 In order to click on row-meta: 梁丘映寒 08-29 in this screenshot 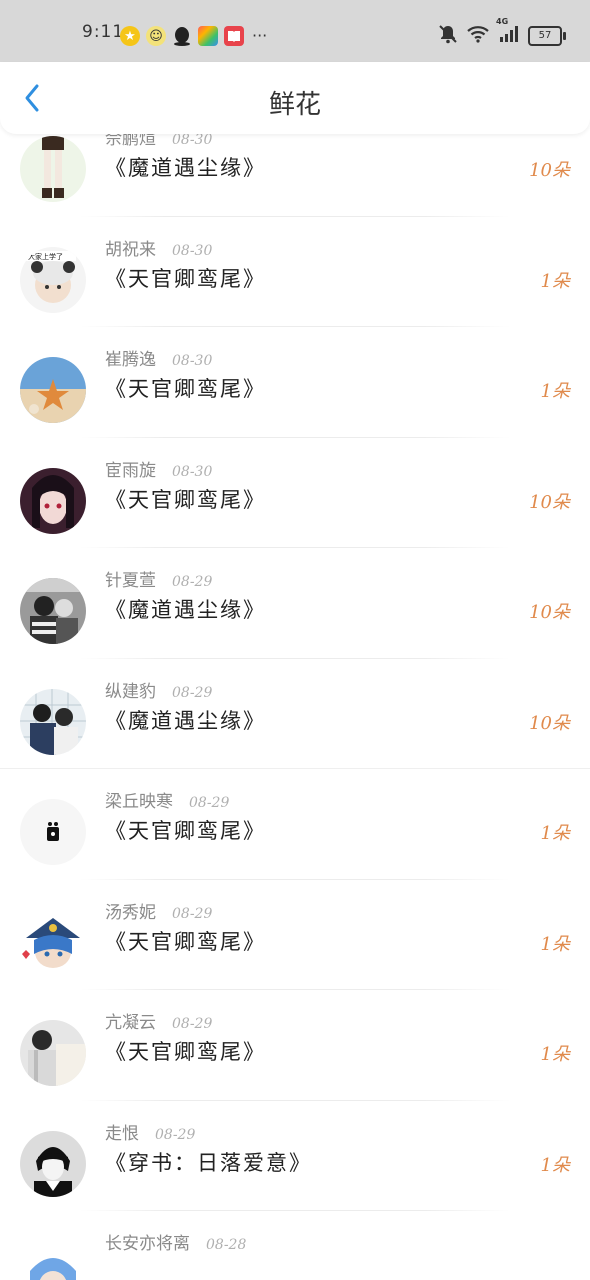, I will do `click(167, 799)`.